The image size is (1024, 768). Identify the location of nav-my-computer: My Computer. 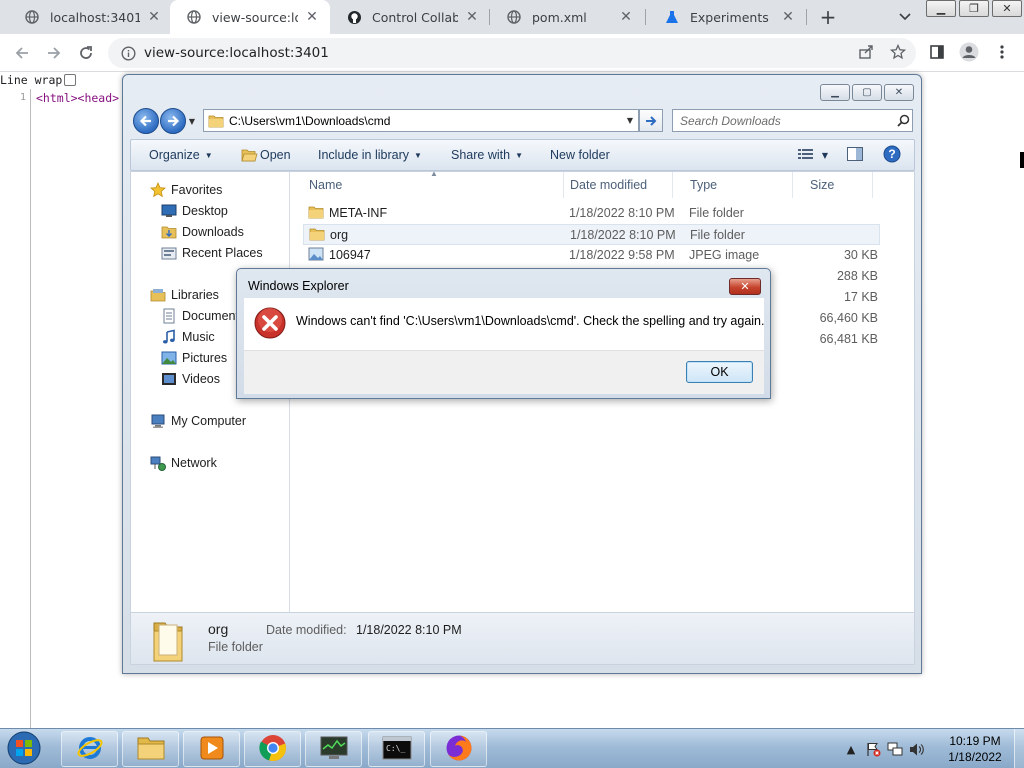
(198, 421).